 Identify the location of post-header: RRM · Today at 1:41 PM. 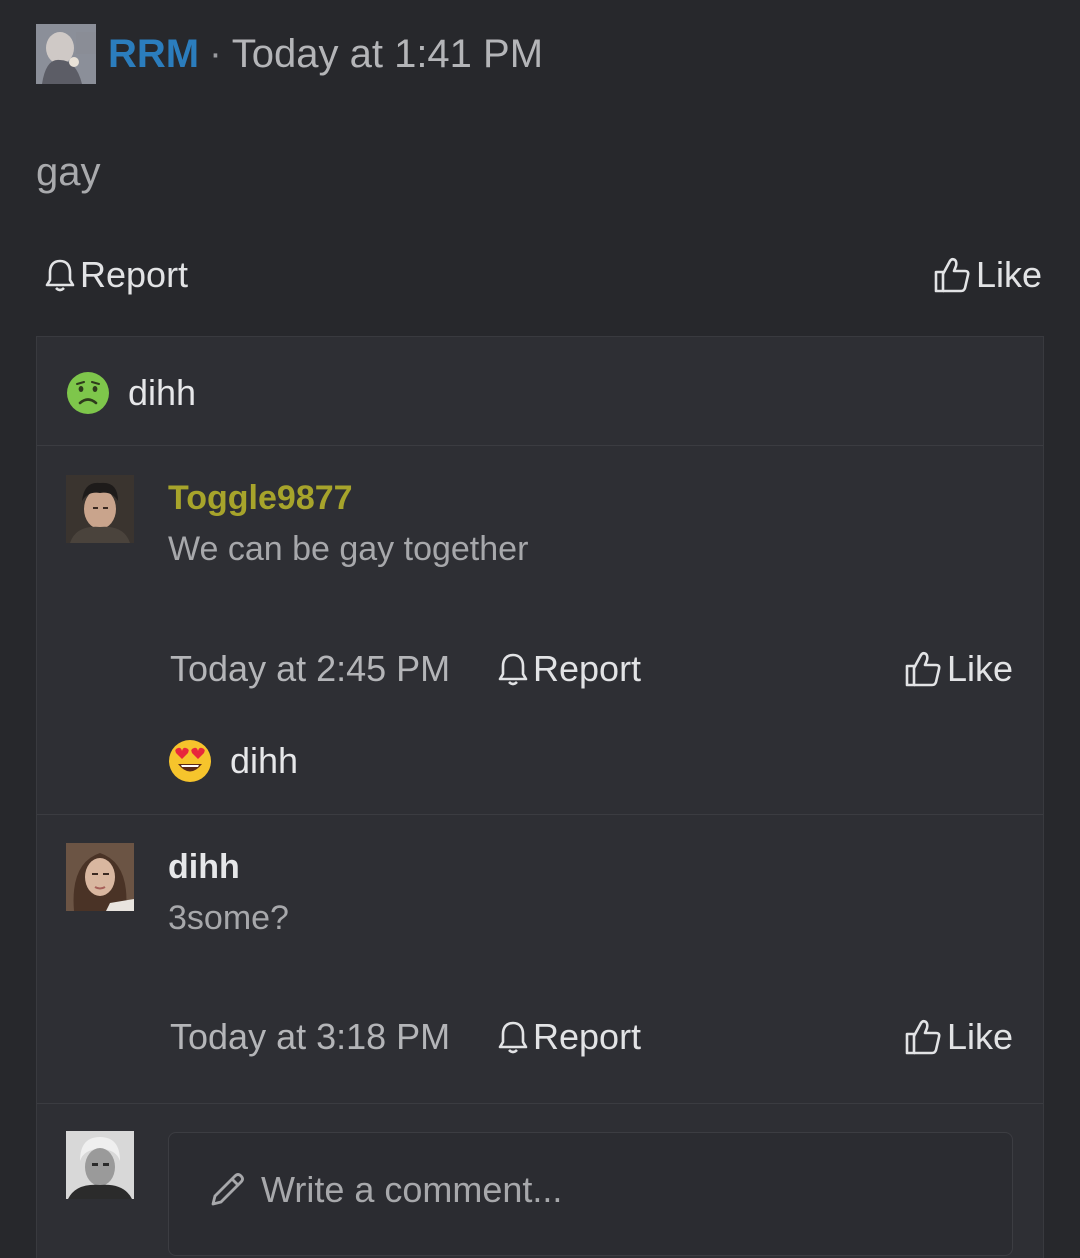
(289, 54).